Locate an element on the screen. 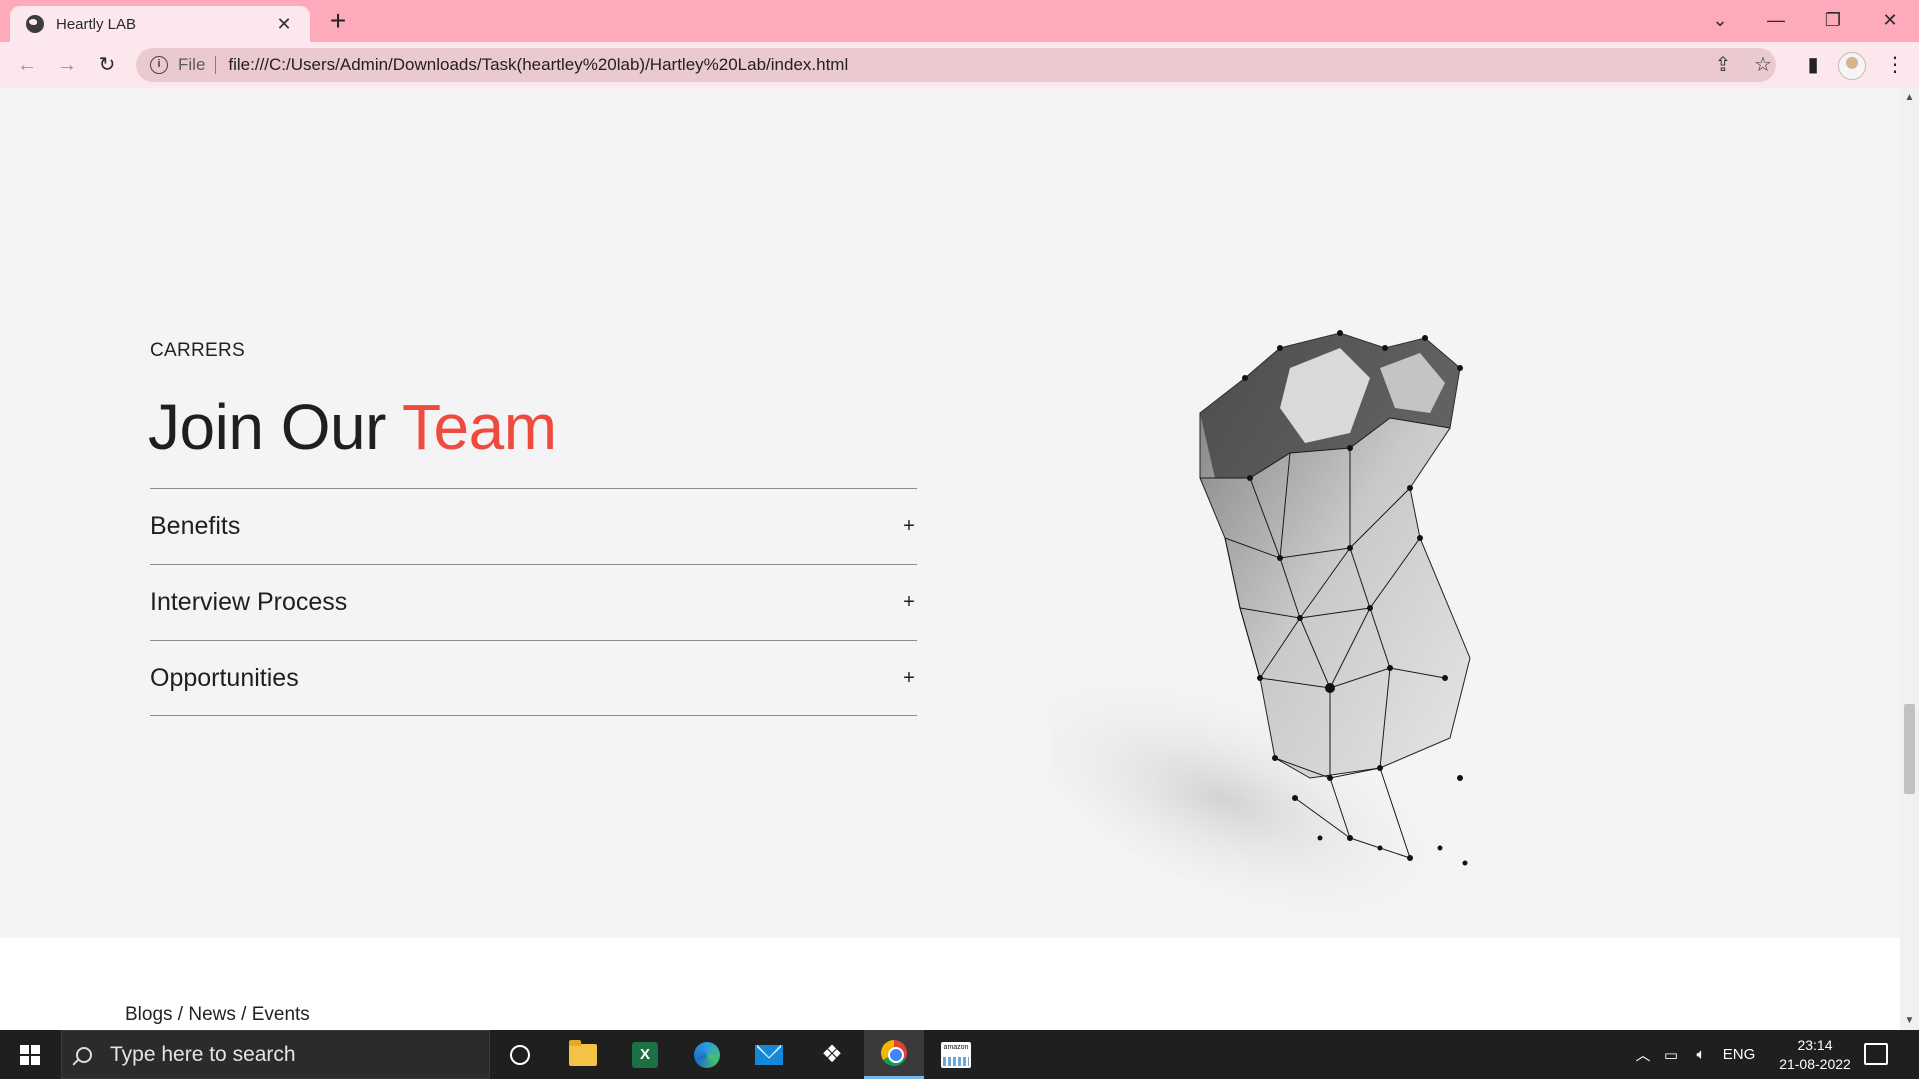  omnibox-divider is located at coordinates (216, 65).